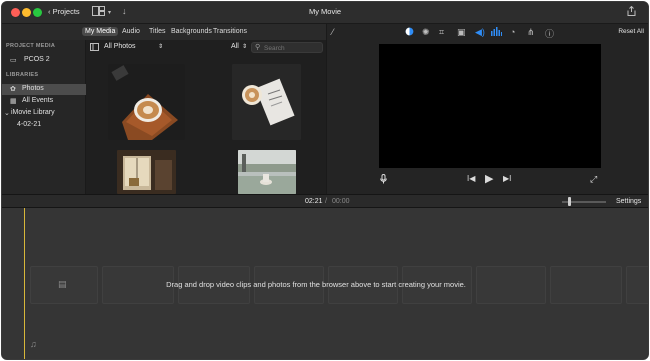  What do you see at coordinates (531, 32) in the screenshot?
I see `noise-reduction-icon: ⋔` at bounding box center [531, 32].